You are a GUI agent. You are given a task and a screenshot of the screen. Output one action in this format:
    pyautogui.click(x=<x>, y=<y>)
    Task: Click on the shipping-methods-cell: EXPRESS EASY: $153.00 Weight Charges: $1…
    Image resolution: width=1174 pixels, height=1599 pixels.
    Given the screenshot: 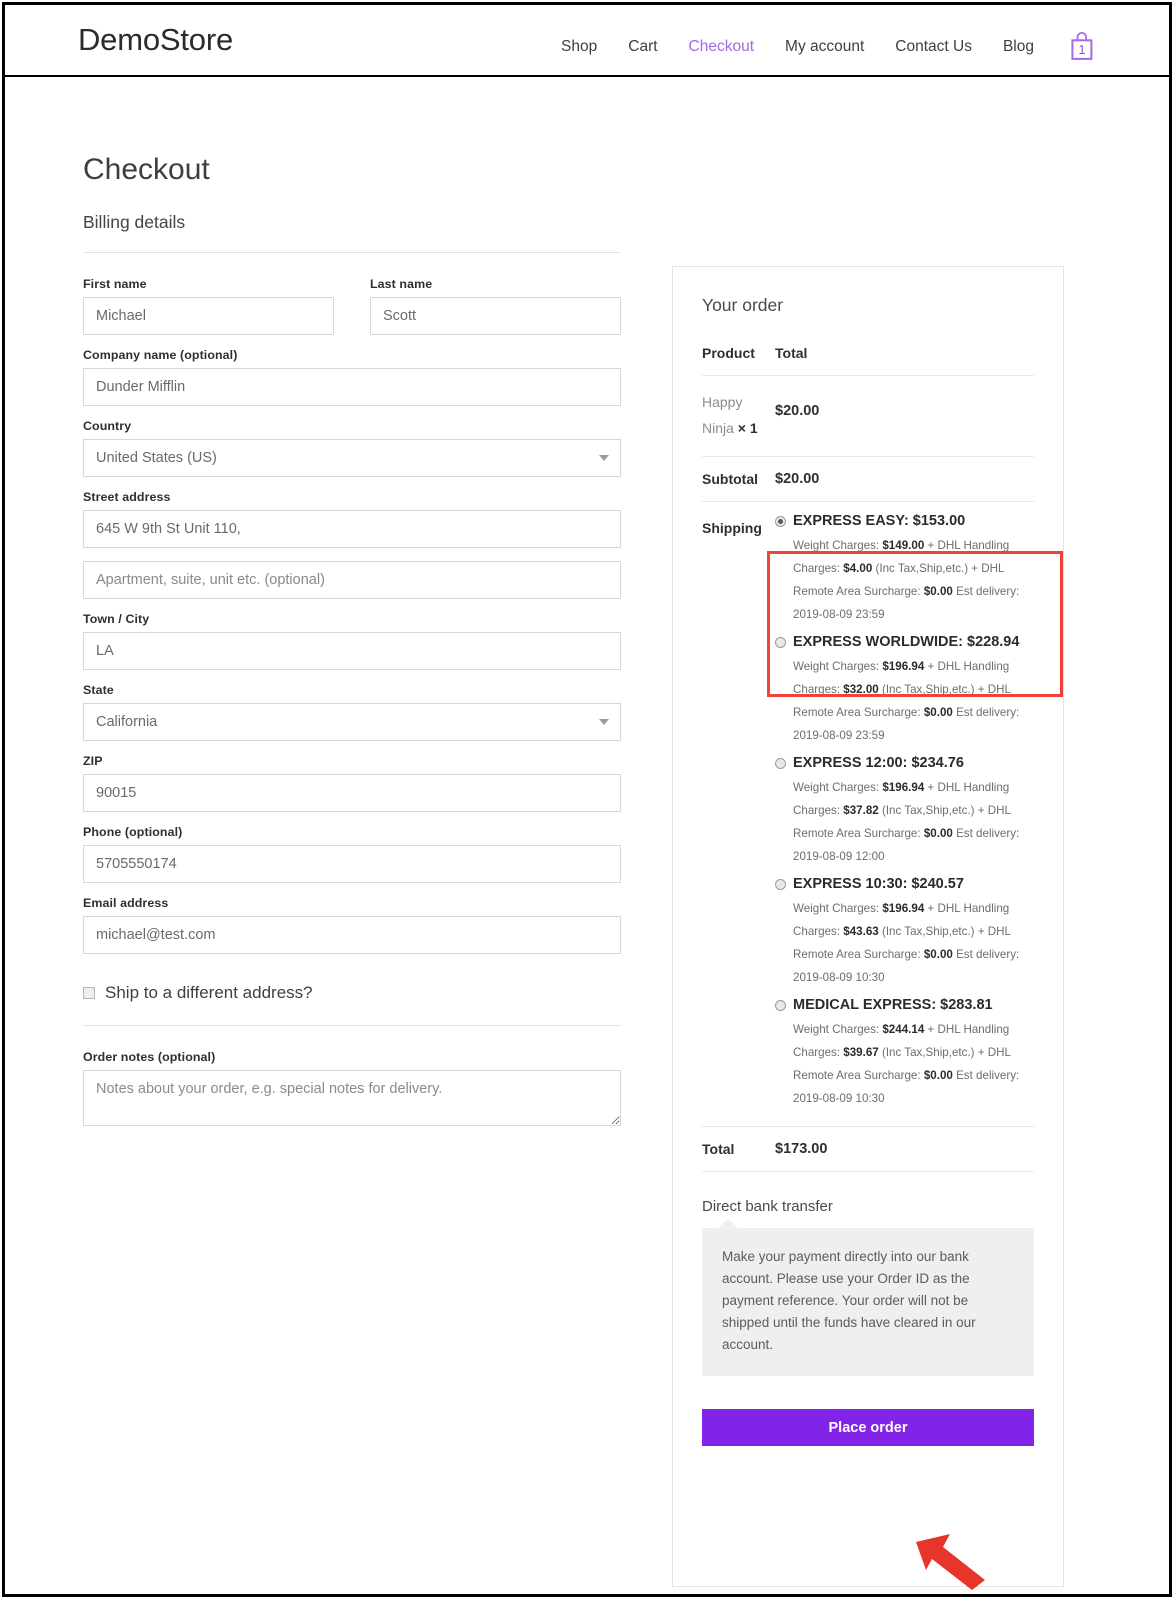 What is the action you would take?
    pyautogui.click(x=904, y=814)
    